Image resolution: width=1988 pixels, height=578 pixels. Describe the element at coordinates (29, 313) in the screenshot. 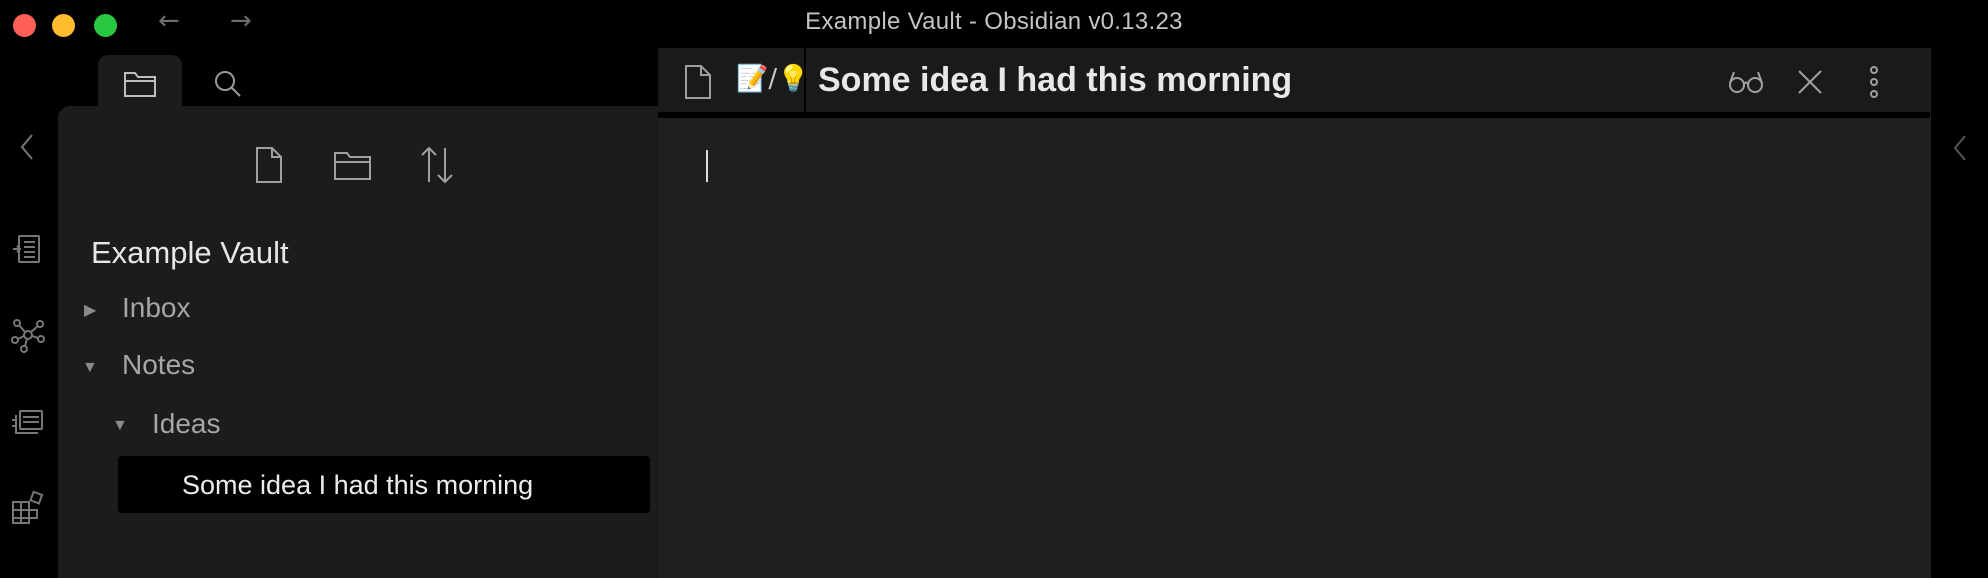

I see `left-ribbon` at that location.